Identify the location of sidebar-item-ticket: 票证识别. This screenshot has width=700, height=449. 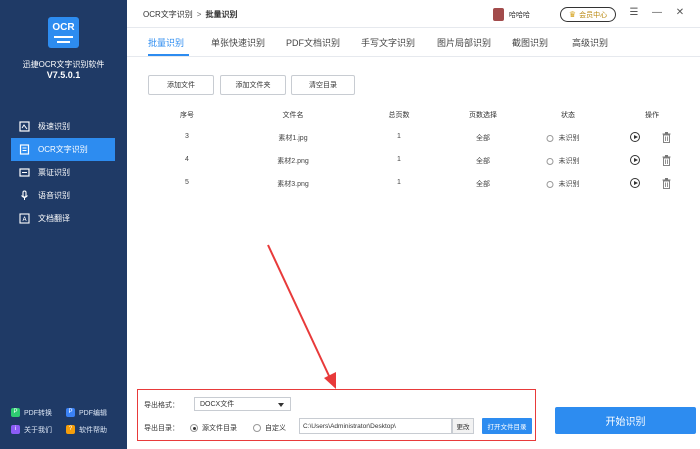
(63, 172).